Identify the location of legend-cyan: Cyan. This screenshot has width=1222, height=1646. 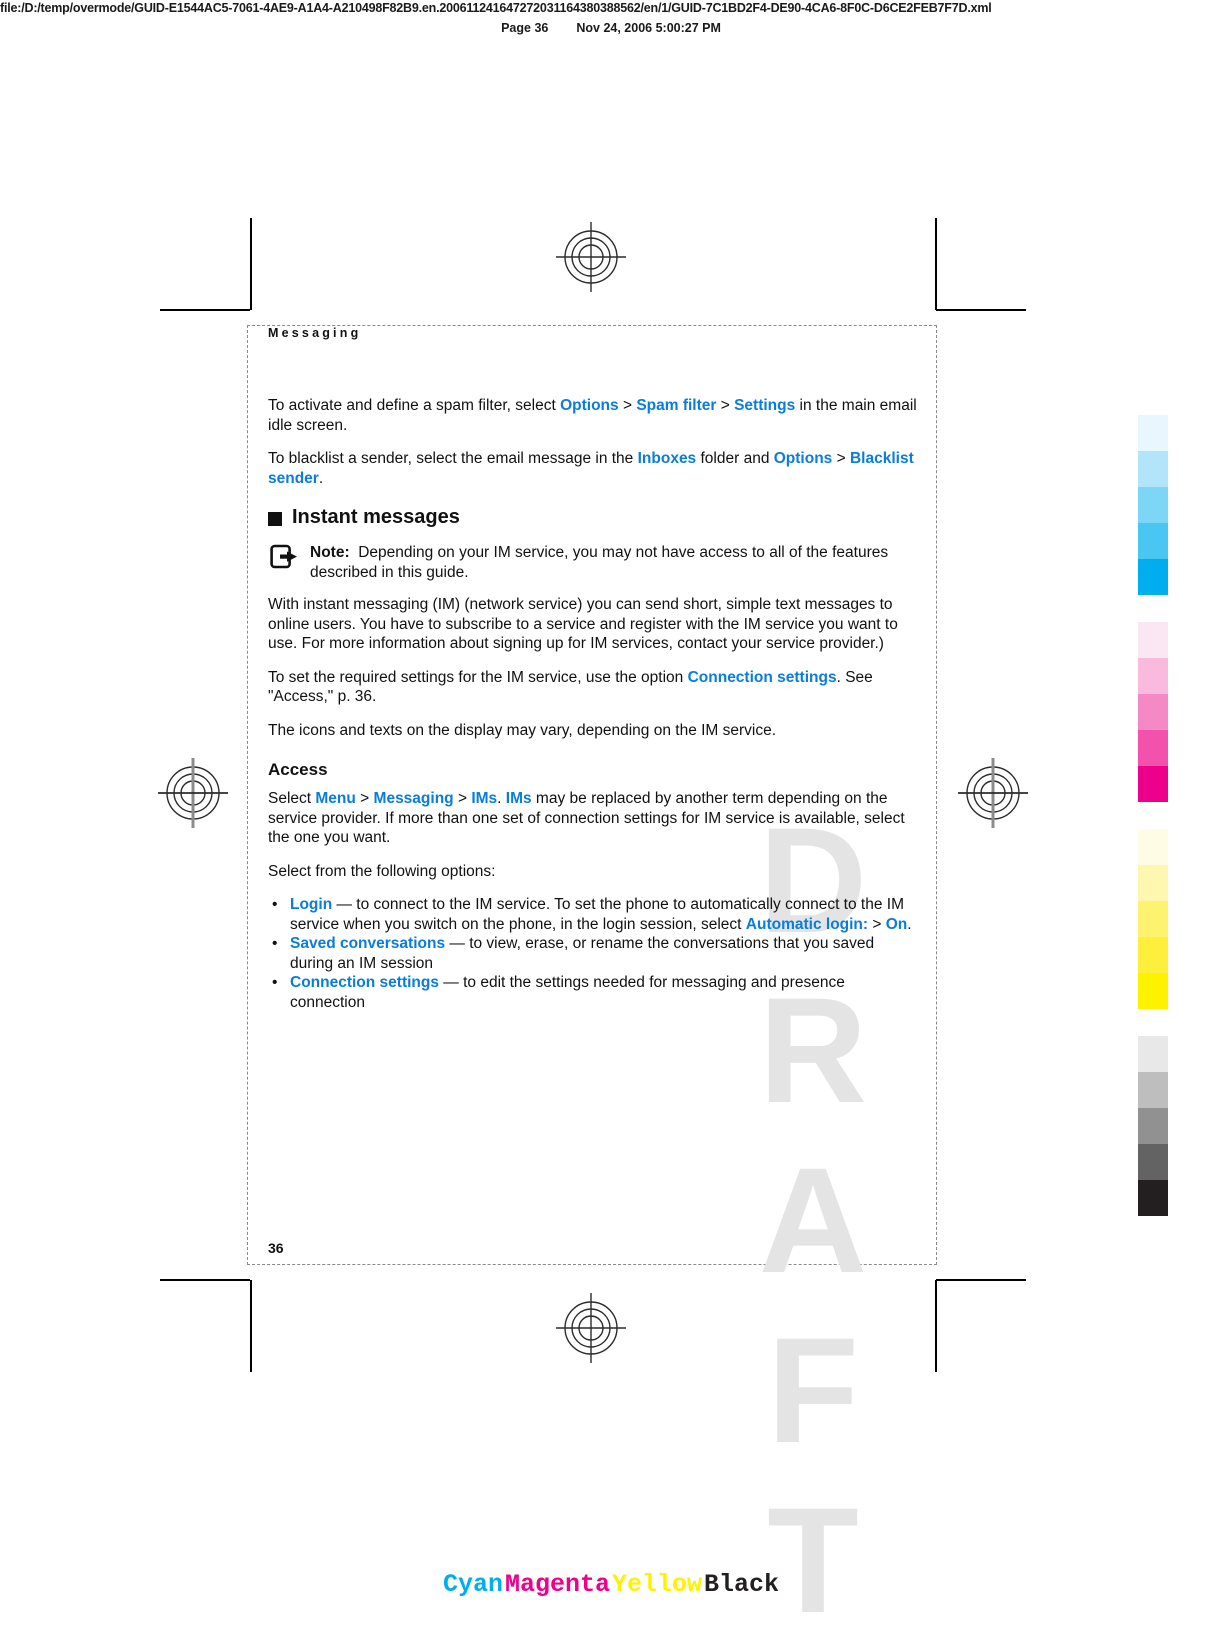
(472, 1584).